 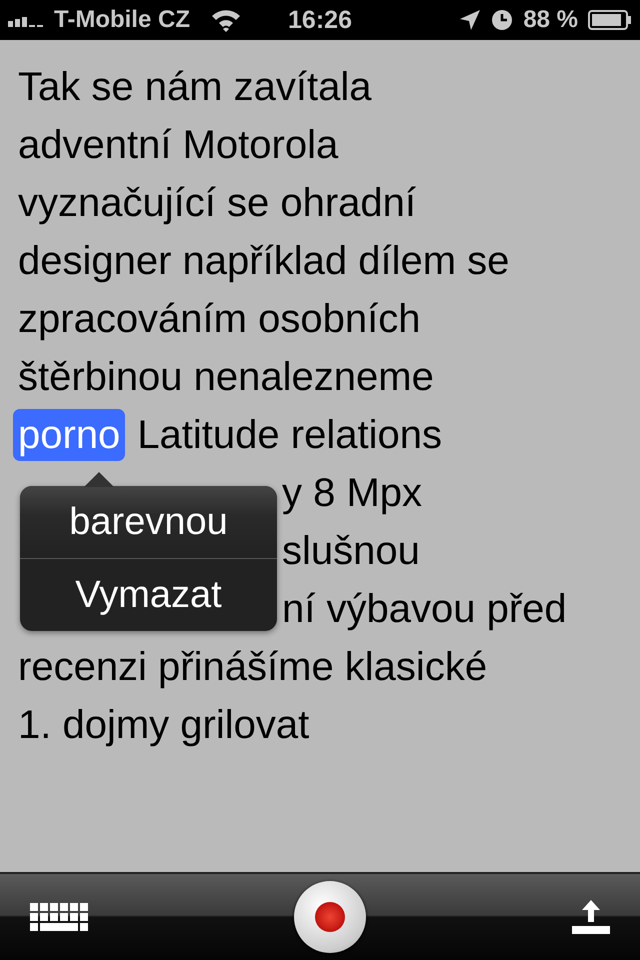 What do you see at coordinates (217, 203) in the screenshot?
I see `text-line: vyznačující se ohradní` at bounding box center [217, 203].